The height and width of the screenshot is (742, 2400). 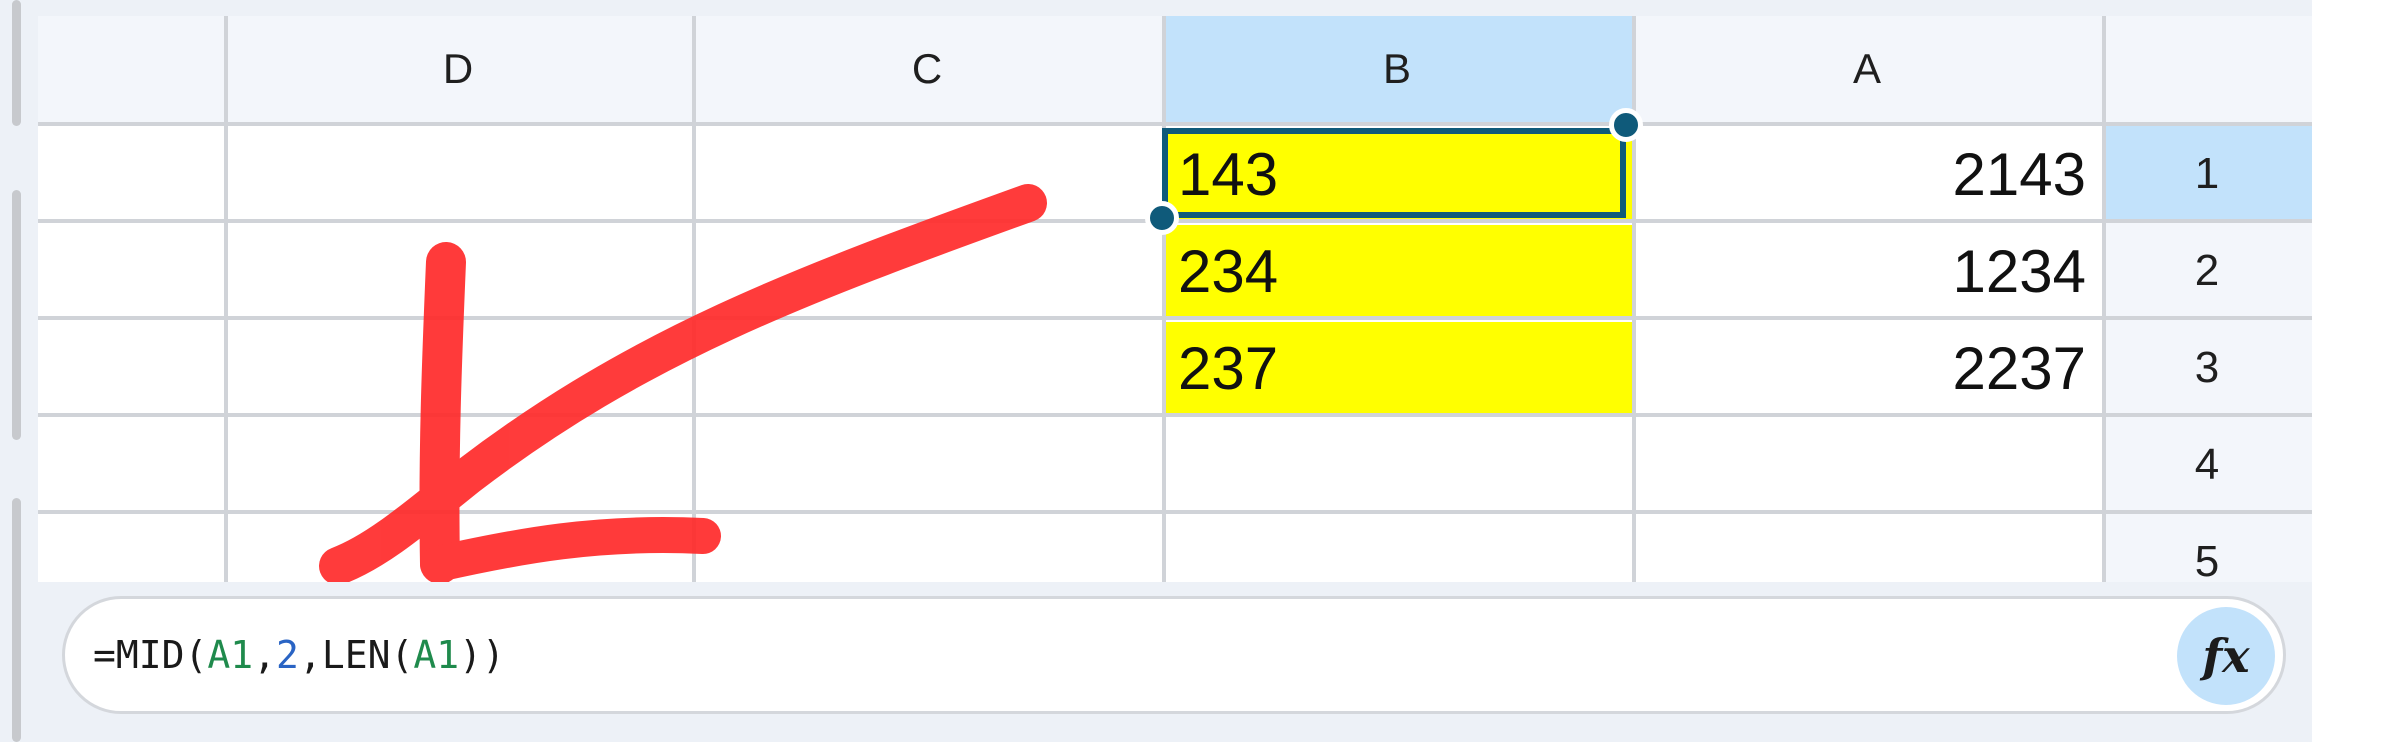 What do you see at coordinates (1162, 218) in the screenshot?
I see `selection-handle-start` at bounding box center [1162, 218].